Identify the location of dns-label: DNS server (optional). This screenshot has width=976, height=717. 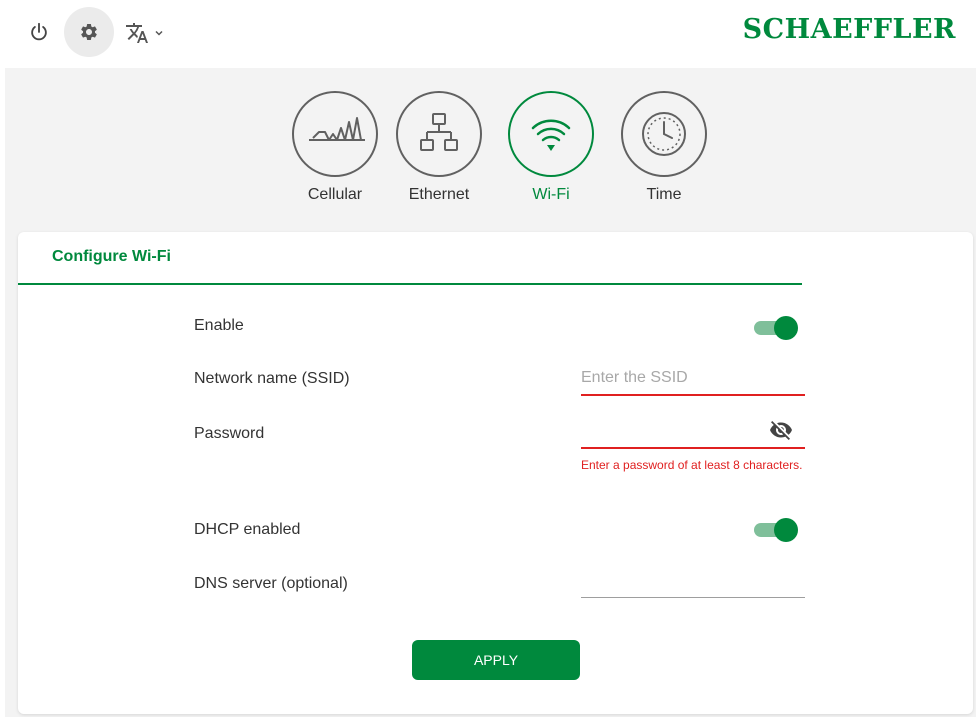
(271, 583).